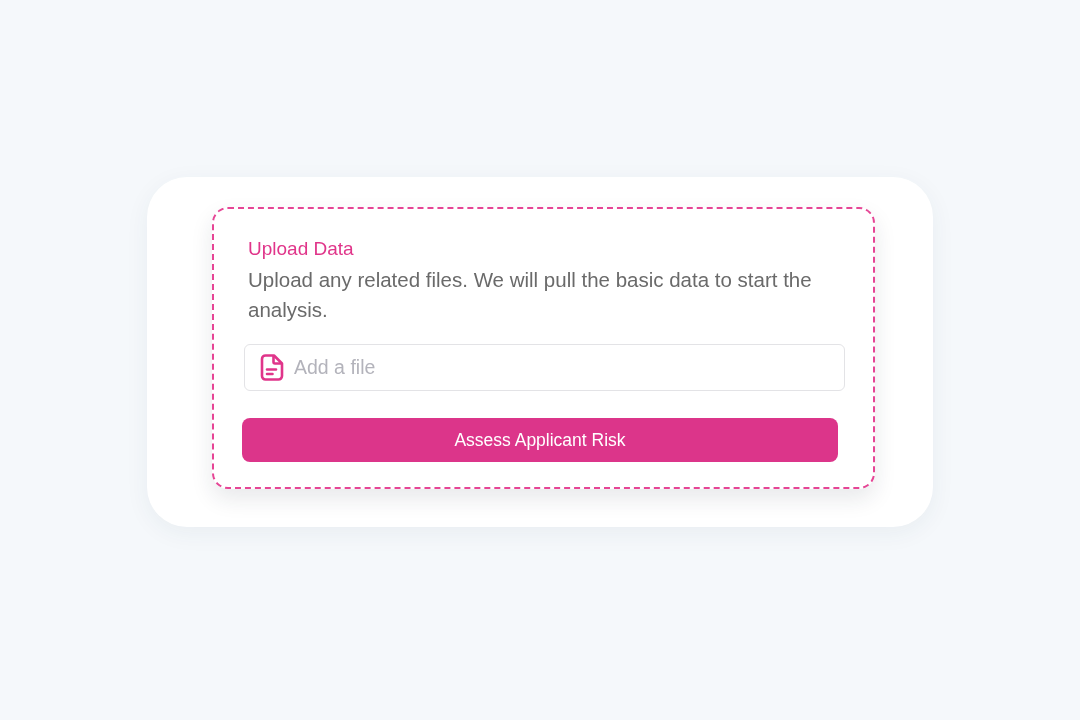 The image size is (1080, 720). Describe the element at coordinates (544, 367) in the screenshot. I see `file-input-field: Add a file` at that location.